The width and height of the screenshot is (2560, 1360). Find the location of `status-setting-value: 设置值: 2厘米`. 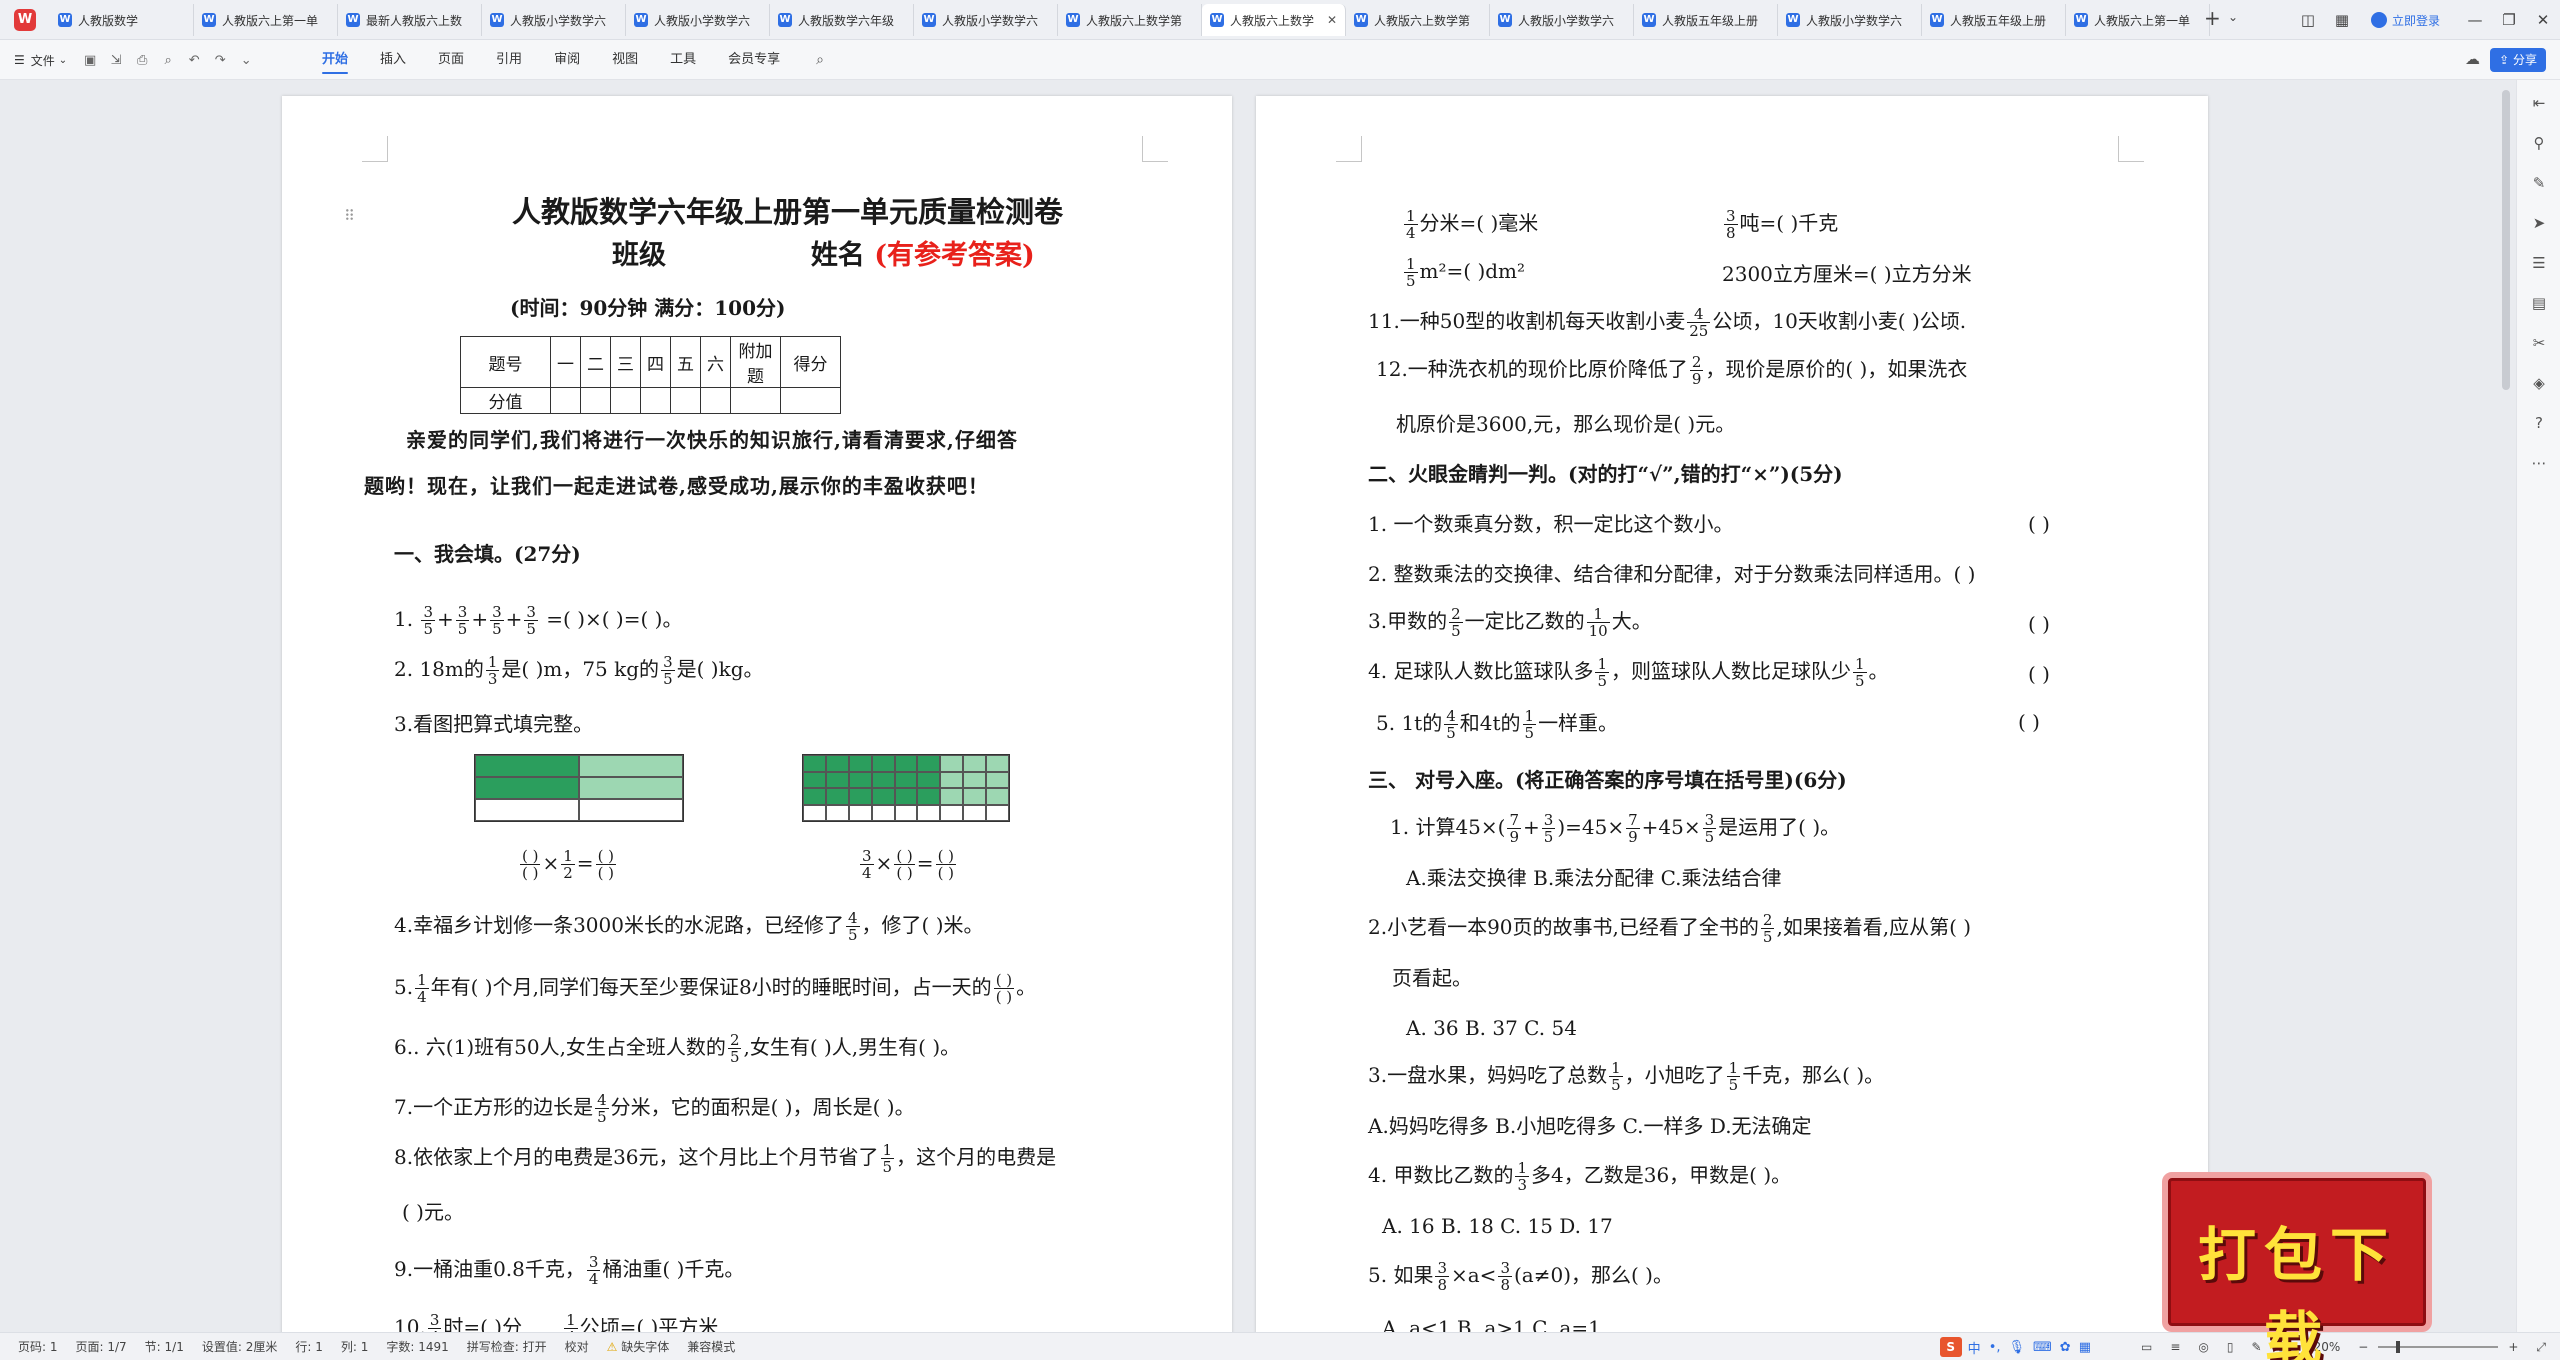

status-setting-value: 设置值: 2厘米 is located at coordinates (240, 1346).